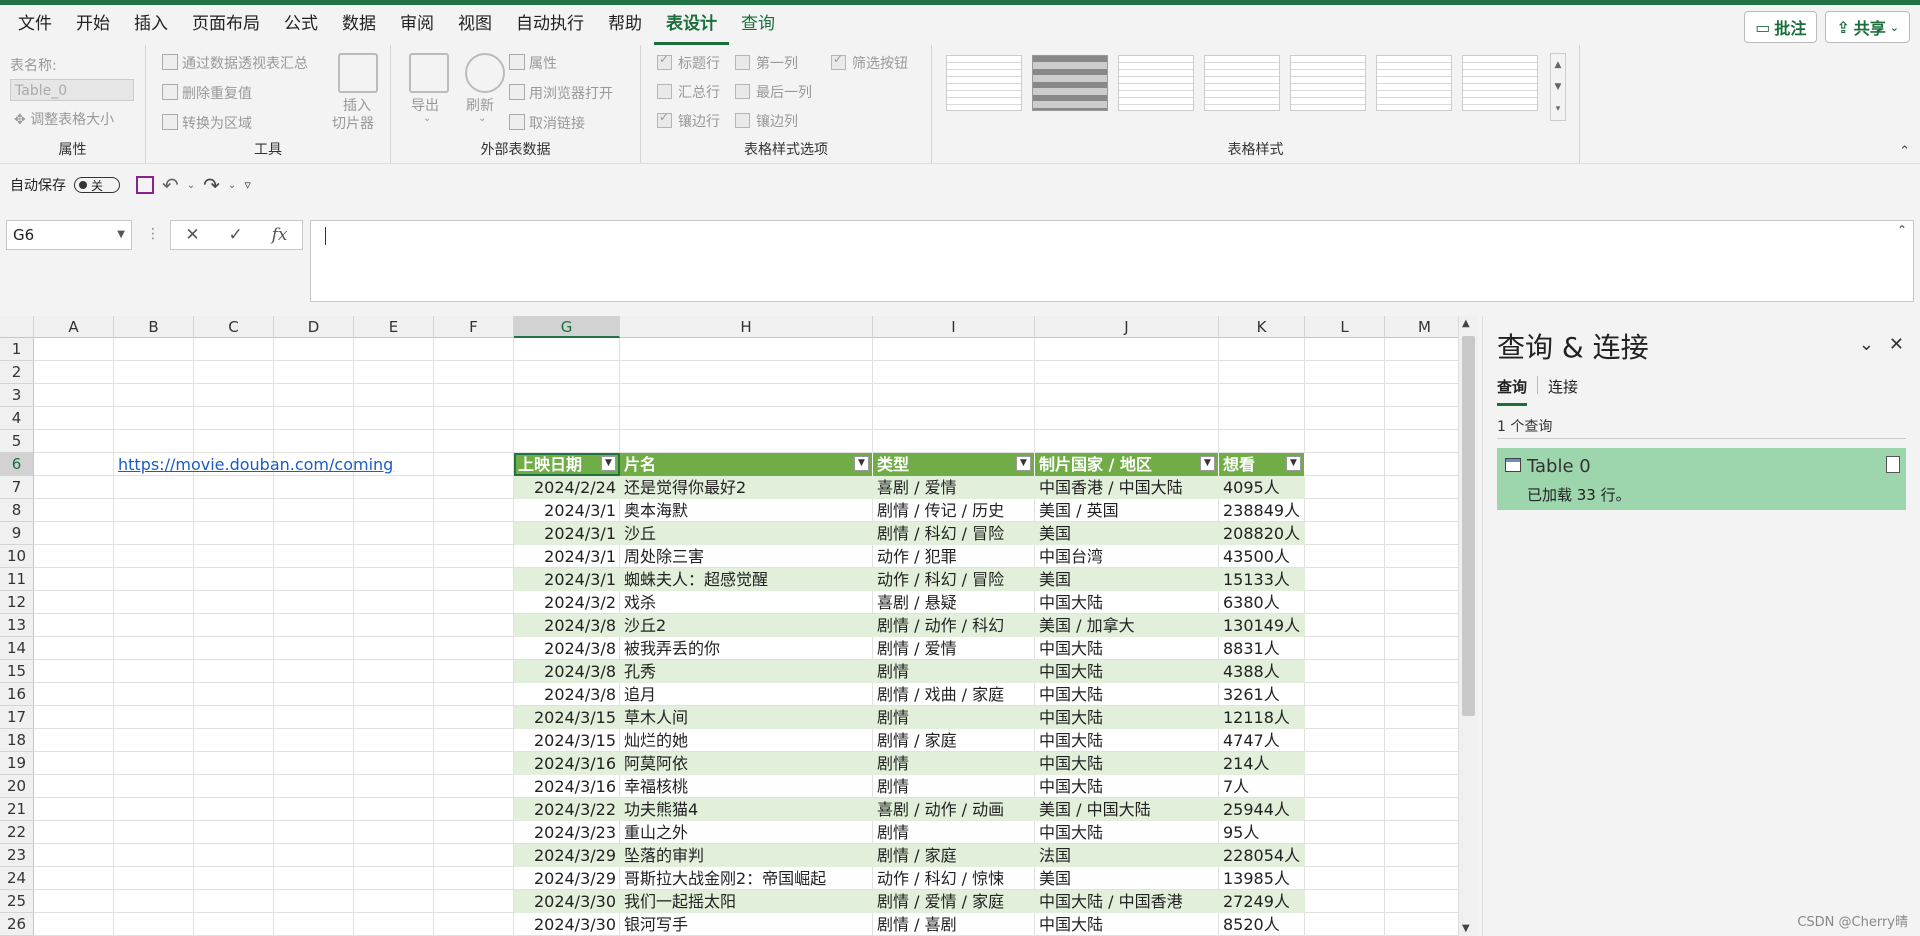 The width and height of the screenshot is (1920, 936). What do you see at coordinates (17, 464) in the screenshot?
I see `row-header-6: 6` at bounding box center [17, 464].